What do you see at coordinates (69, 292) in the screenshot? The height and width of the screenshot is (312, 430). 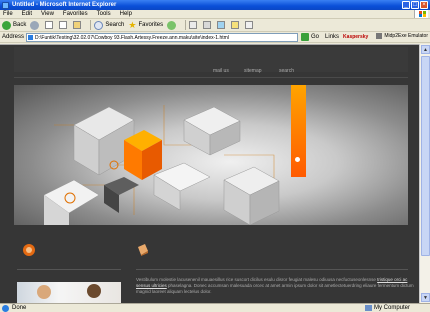 I see `team-photo` at bounding box center [69, 292].